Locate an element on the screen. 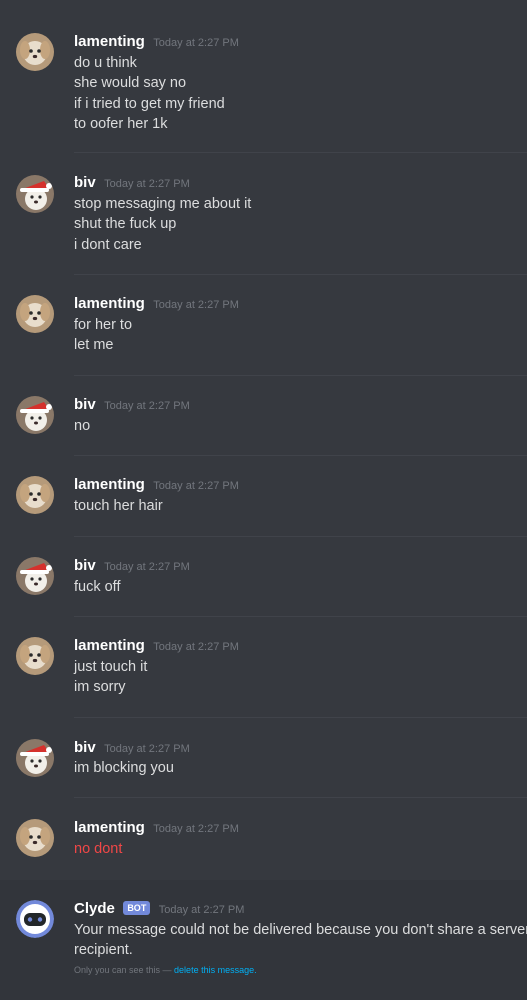 The height and width of the screenshot is (1000, 527). message-text: stop messaging me about it is located at coordinates (163, 204).